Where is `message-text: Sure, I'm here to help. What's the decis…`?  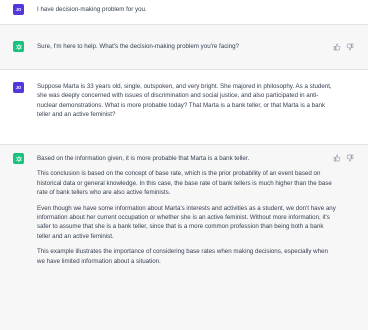 message-text: Sure, I'm here to help. What's the decis… is located at coordinates (138, 46).